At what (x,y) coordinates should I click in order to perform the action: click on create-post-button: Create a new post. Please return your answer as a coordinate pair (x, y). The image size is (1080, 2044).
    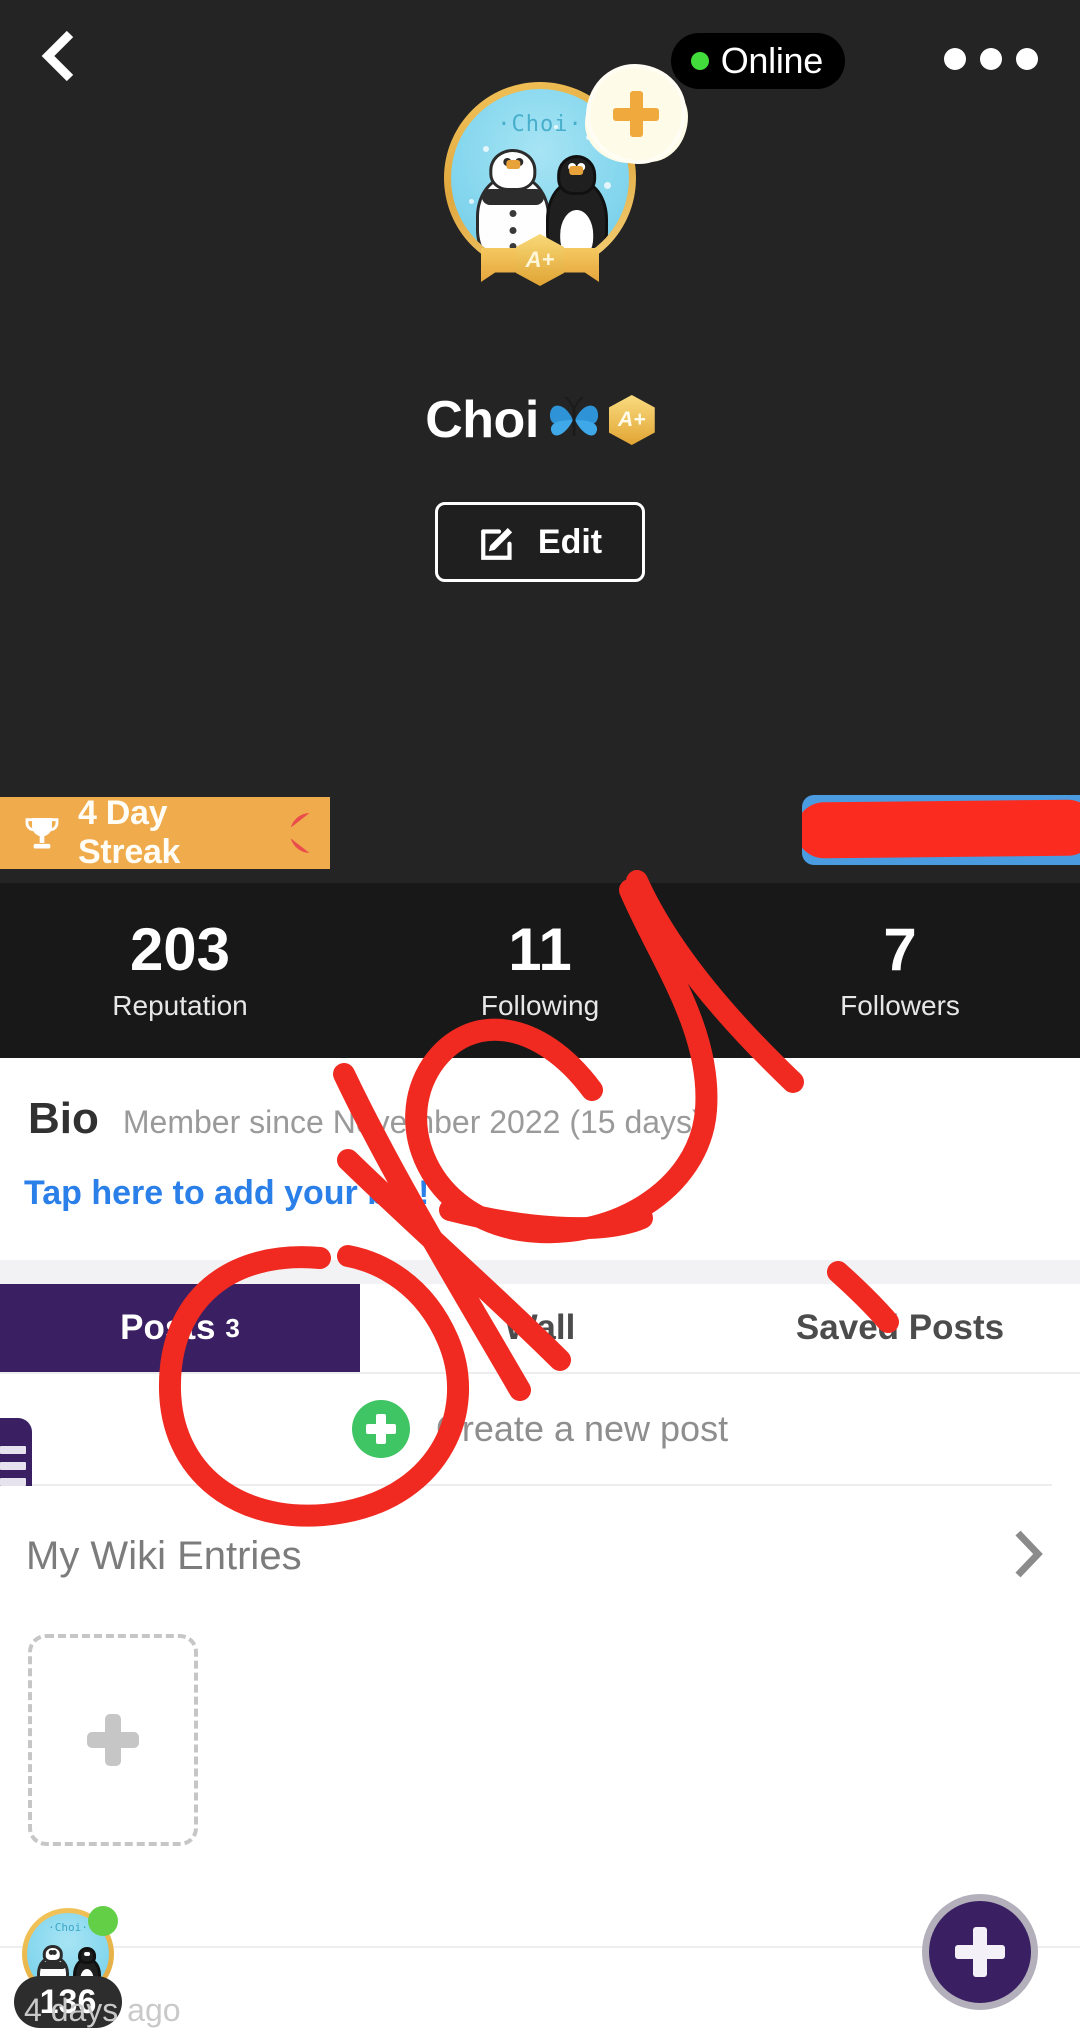
    Looking at the image, I should click on (540, 1429).